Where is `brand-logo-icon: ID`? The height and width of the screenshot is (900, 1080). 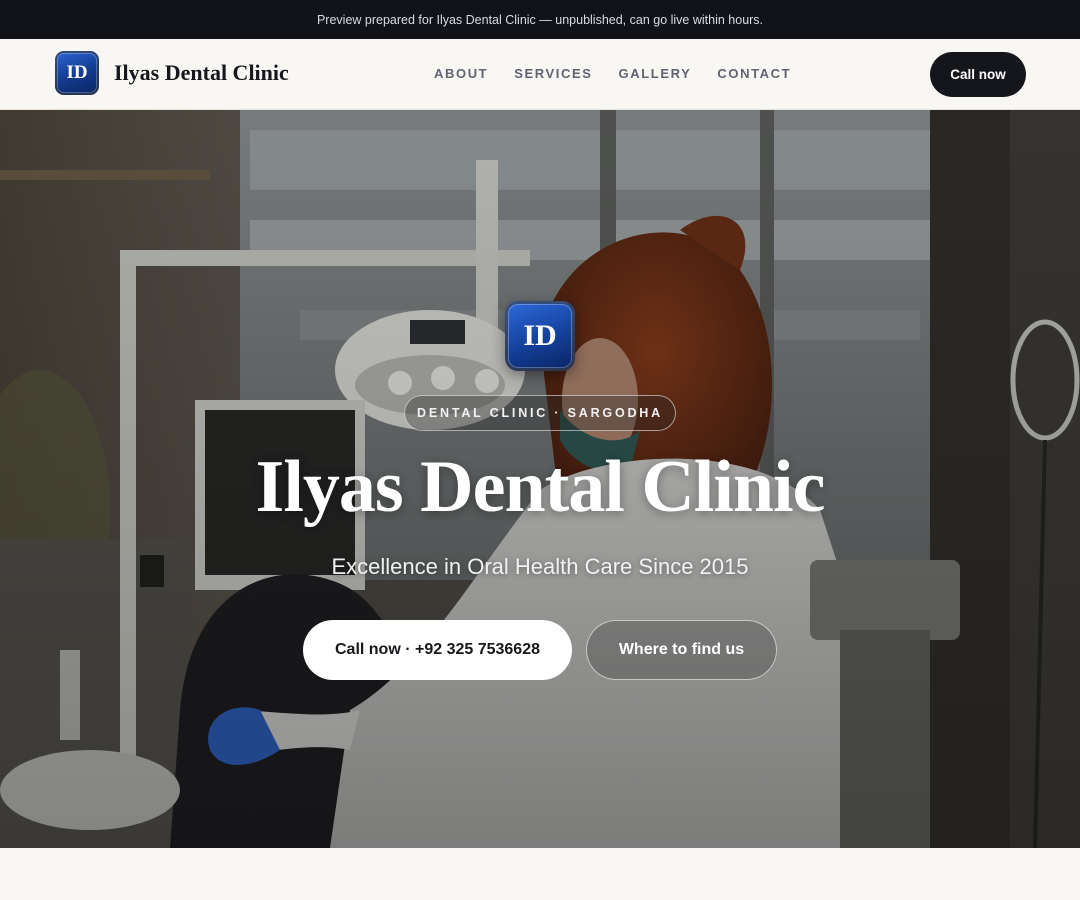 brand-logo-icon: ID is located at coordinates (77, 73).